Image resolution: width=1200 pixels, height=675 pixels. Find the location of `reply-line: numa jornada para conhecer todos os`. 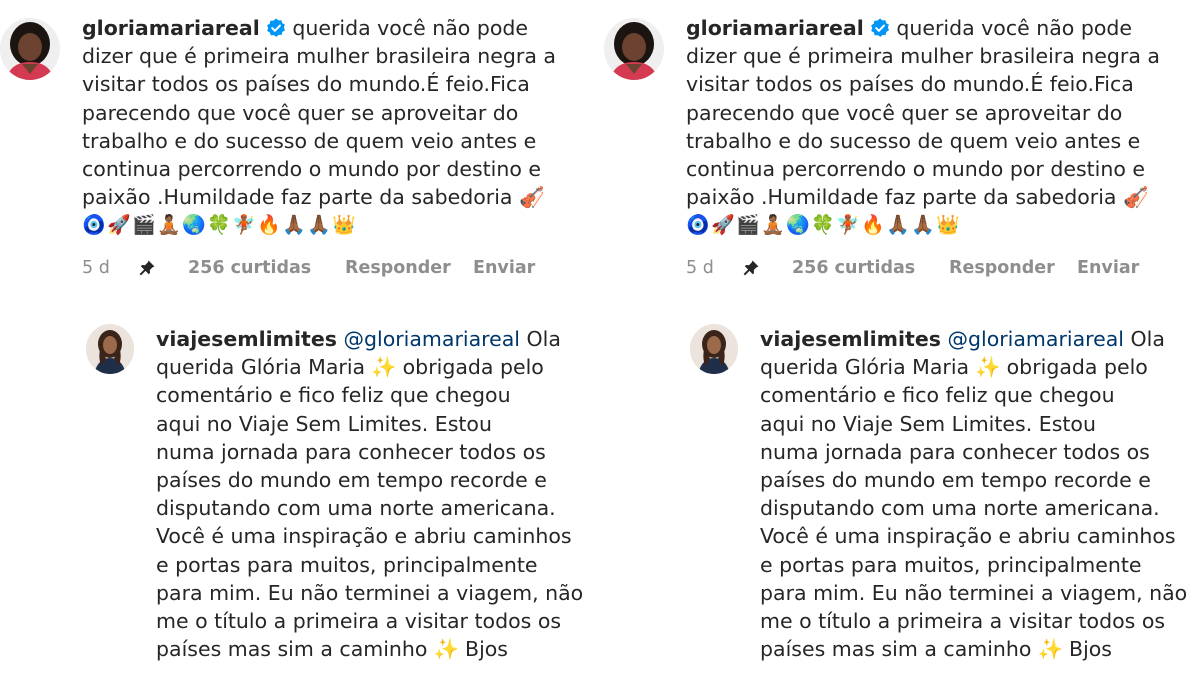

reply-line: numa jornada para conhecer todos os is located at coordinates (955, 451).